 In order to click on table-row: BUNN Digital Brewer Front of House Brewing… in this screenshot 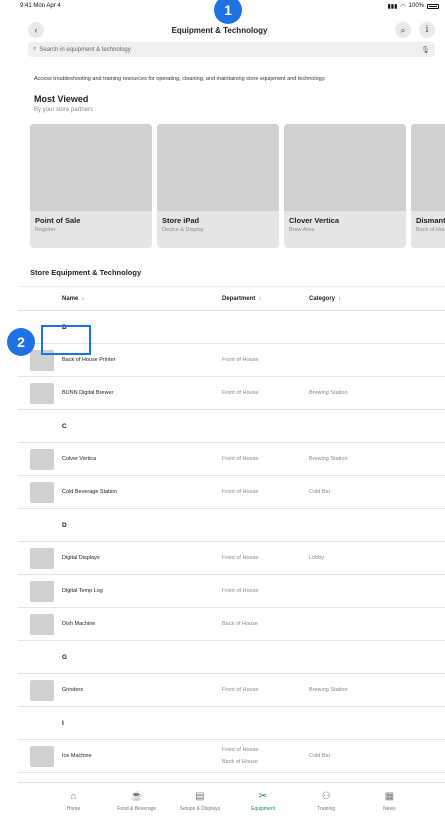, I will do `click(231, 393)`.